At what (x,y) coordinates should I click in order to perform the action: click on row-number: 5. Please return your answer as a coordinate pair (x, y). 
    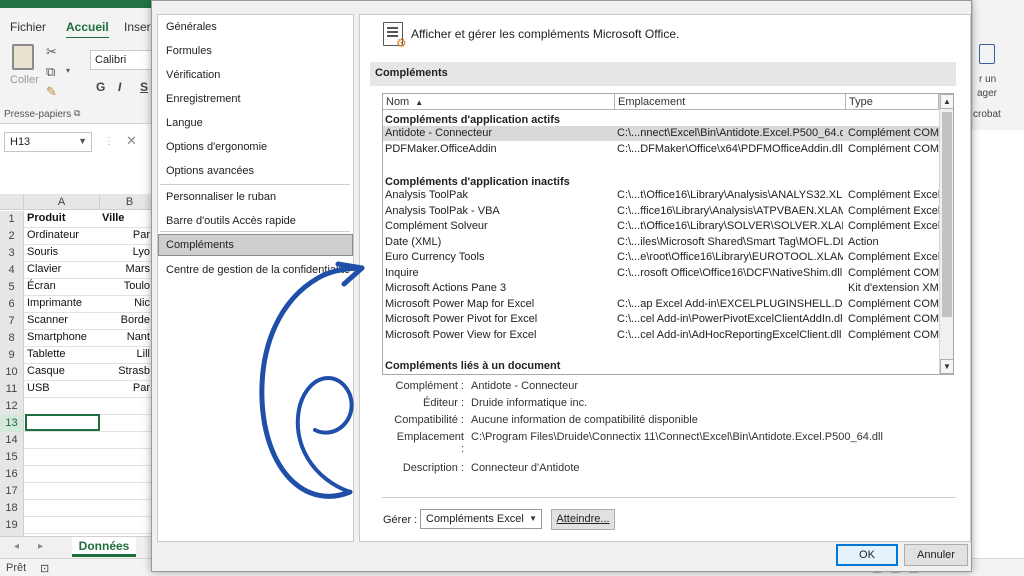
    Looking at the image, I should click on (12, 287).